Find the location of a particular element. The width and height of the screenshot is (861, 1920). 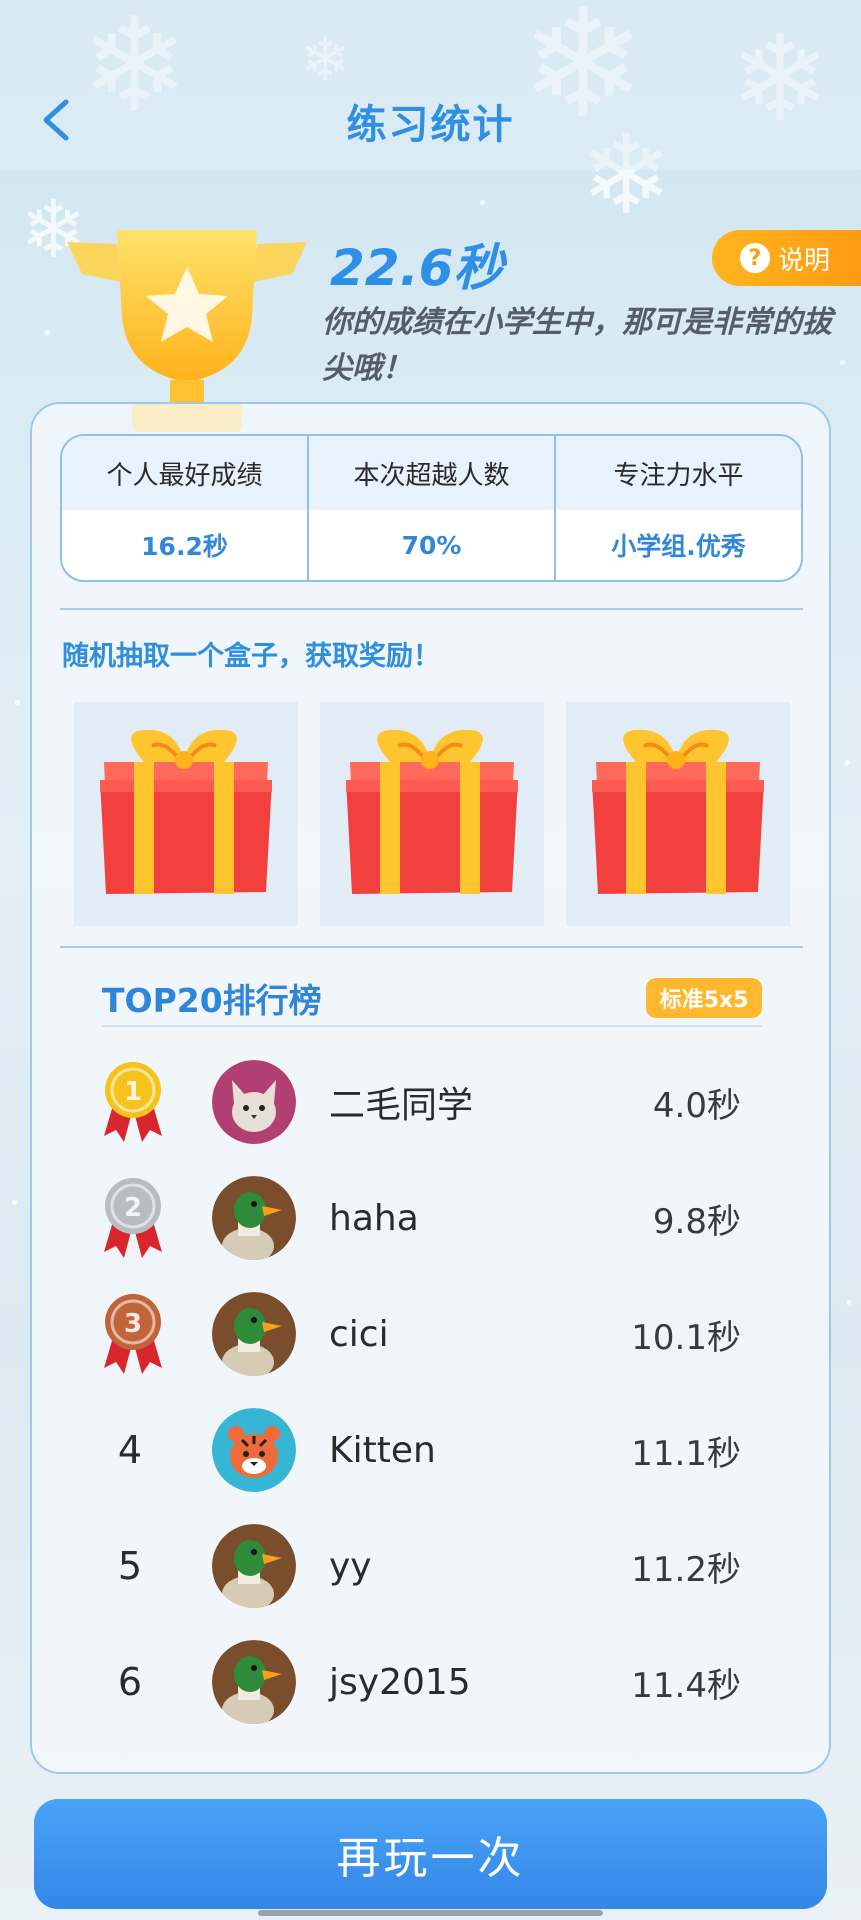

rank-number: 5 is located at coordinates (130, 1566).